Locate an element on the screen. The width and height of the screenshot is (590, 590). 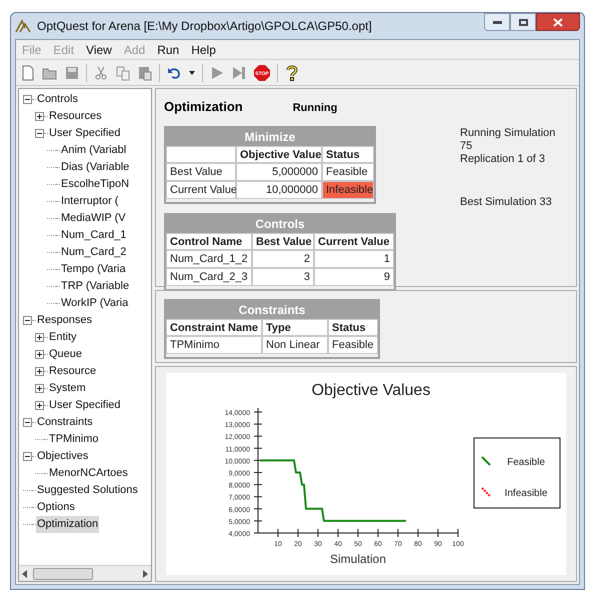
tree-item: WorkIP (Varia is located at coordinates (95, 303).